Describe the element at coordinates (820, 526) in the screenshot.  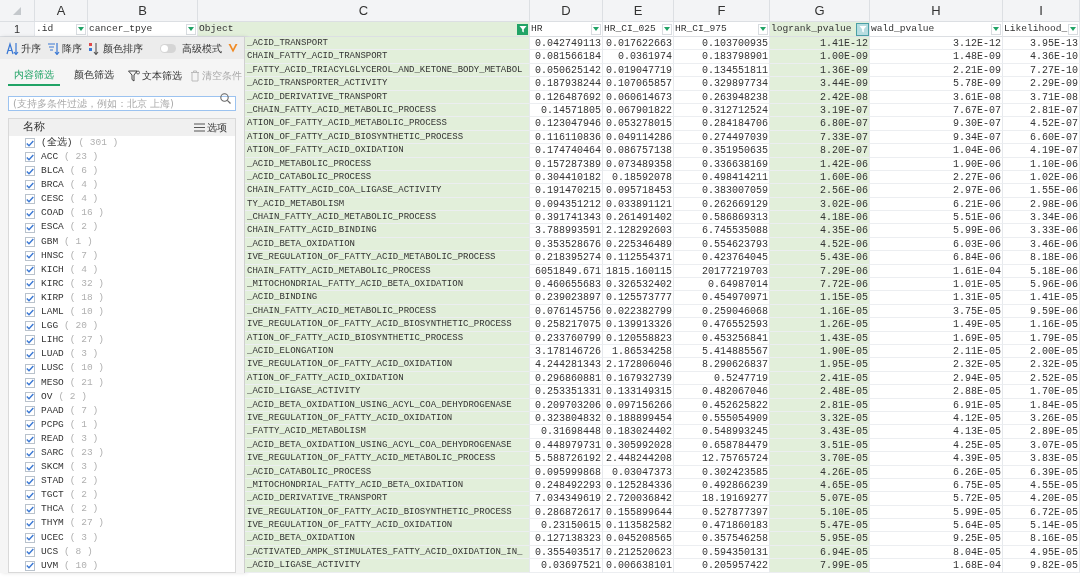
I see `table-cell: 5.47E-05` at that location.